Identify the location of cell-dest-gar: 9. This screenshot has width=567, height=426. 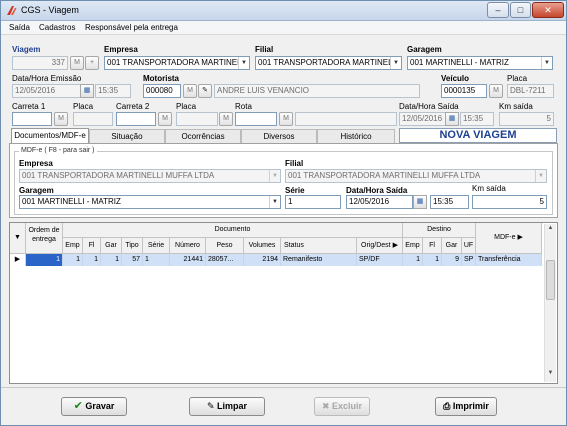
(452, 260).